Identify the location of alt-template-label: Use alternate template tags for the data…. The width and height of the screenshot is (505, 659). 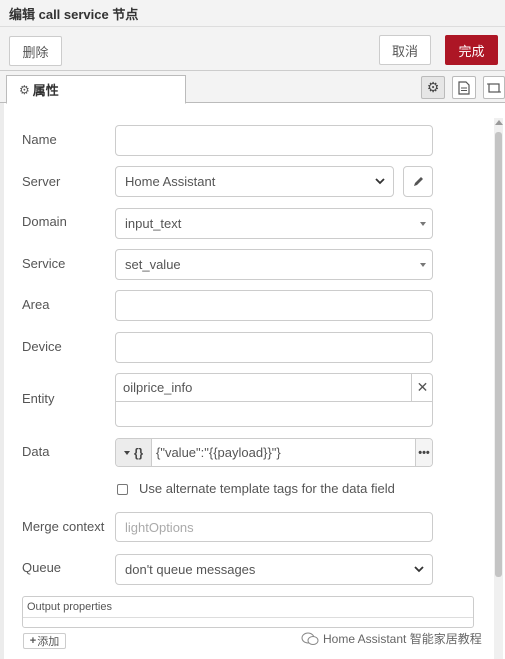
(267, 488).